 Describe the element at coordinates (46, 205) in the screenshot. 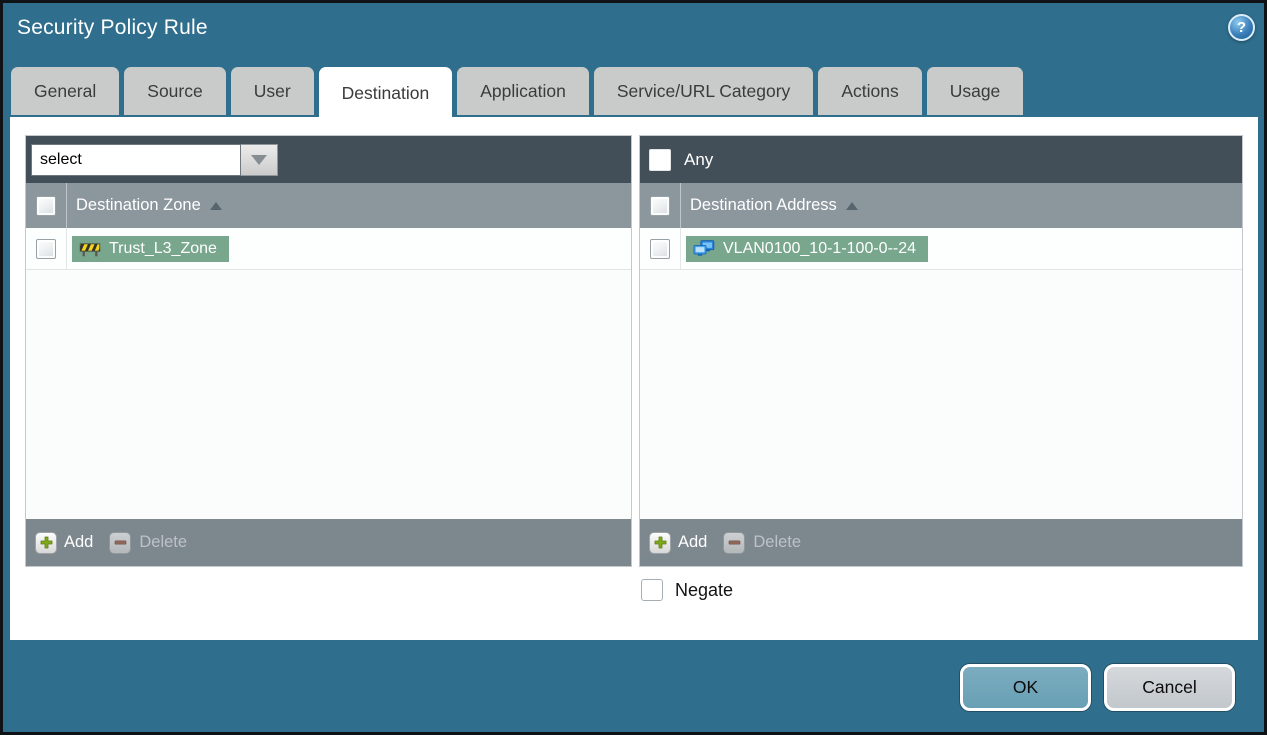

I see `zone-select-all-checkbox` at that location.